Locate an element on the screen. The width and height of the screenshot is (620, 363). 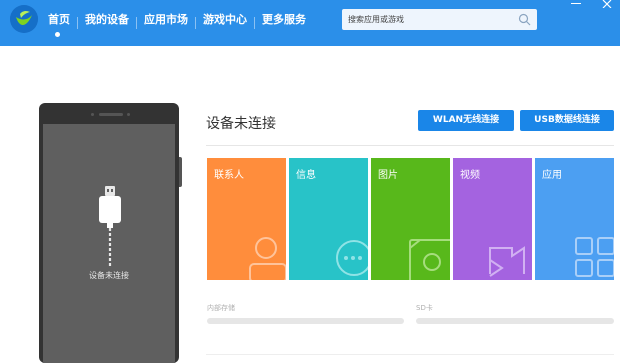
usb-cable-icon is located at coordinates (110, 226).